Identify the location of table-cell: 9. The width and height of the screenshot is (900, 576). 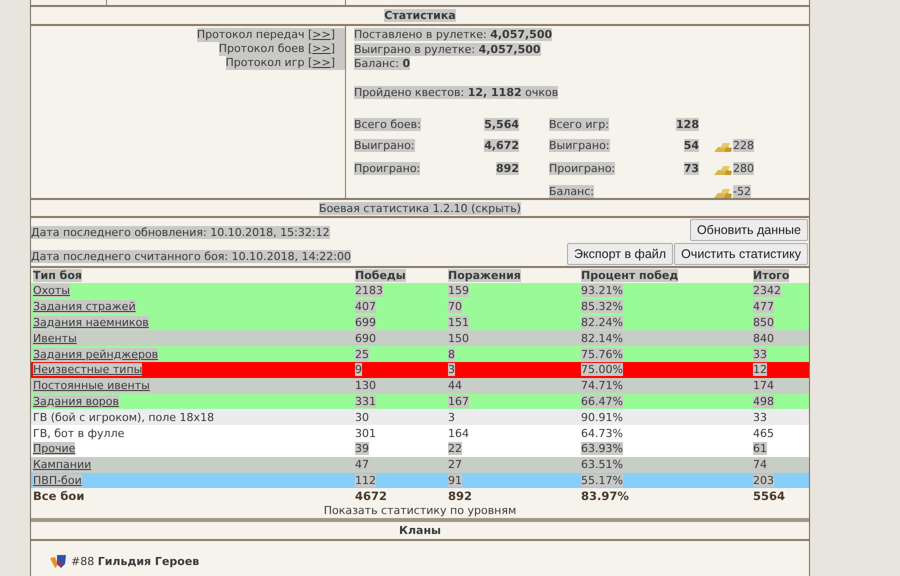
(358, 369).